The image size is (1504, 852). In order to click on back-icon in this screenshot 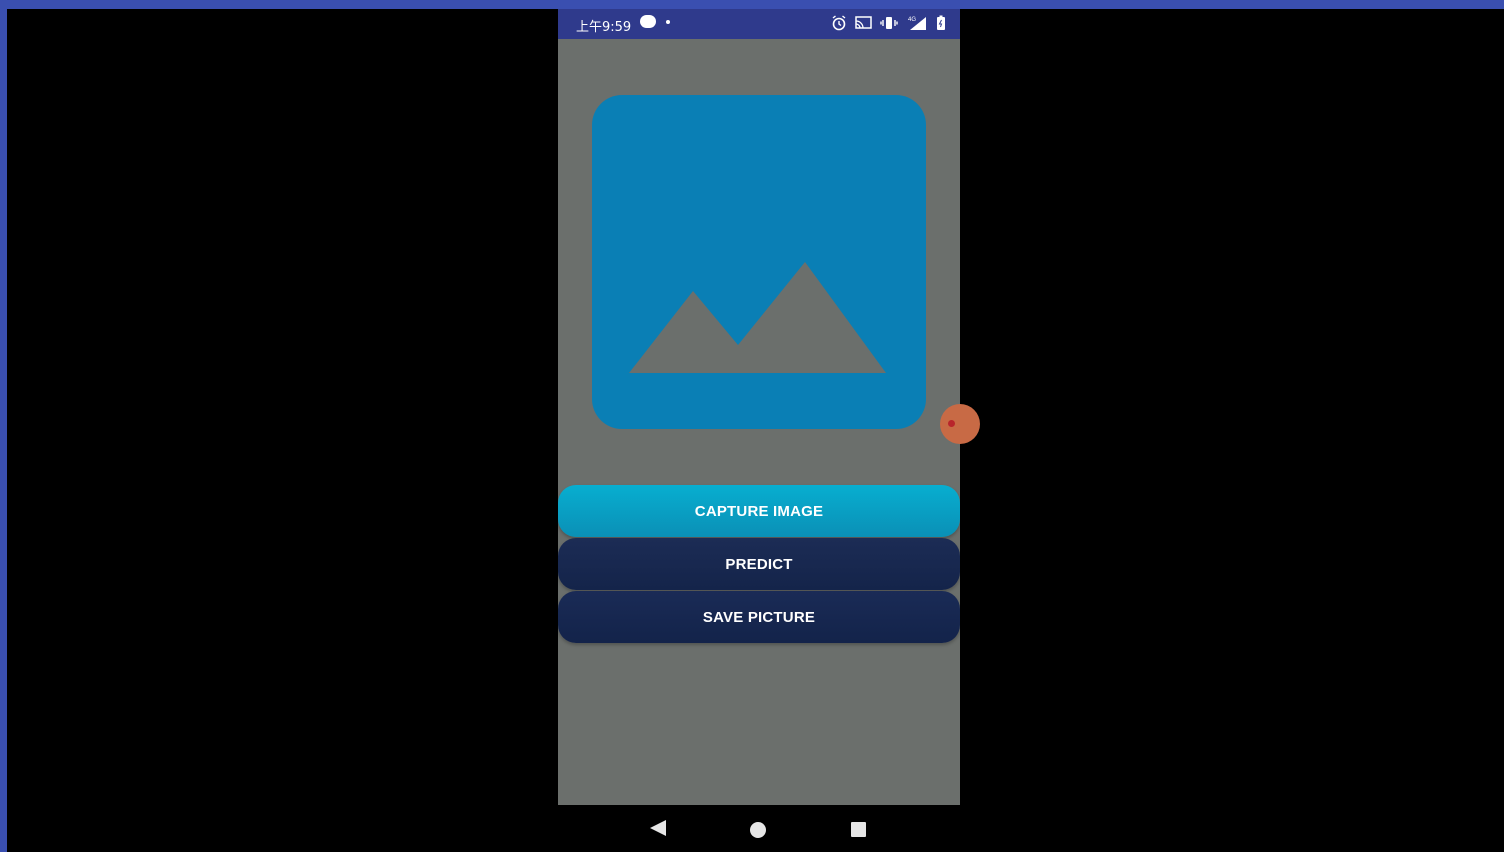, I will do `click(658, 828)`.